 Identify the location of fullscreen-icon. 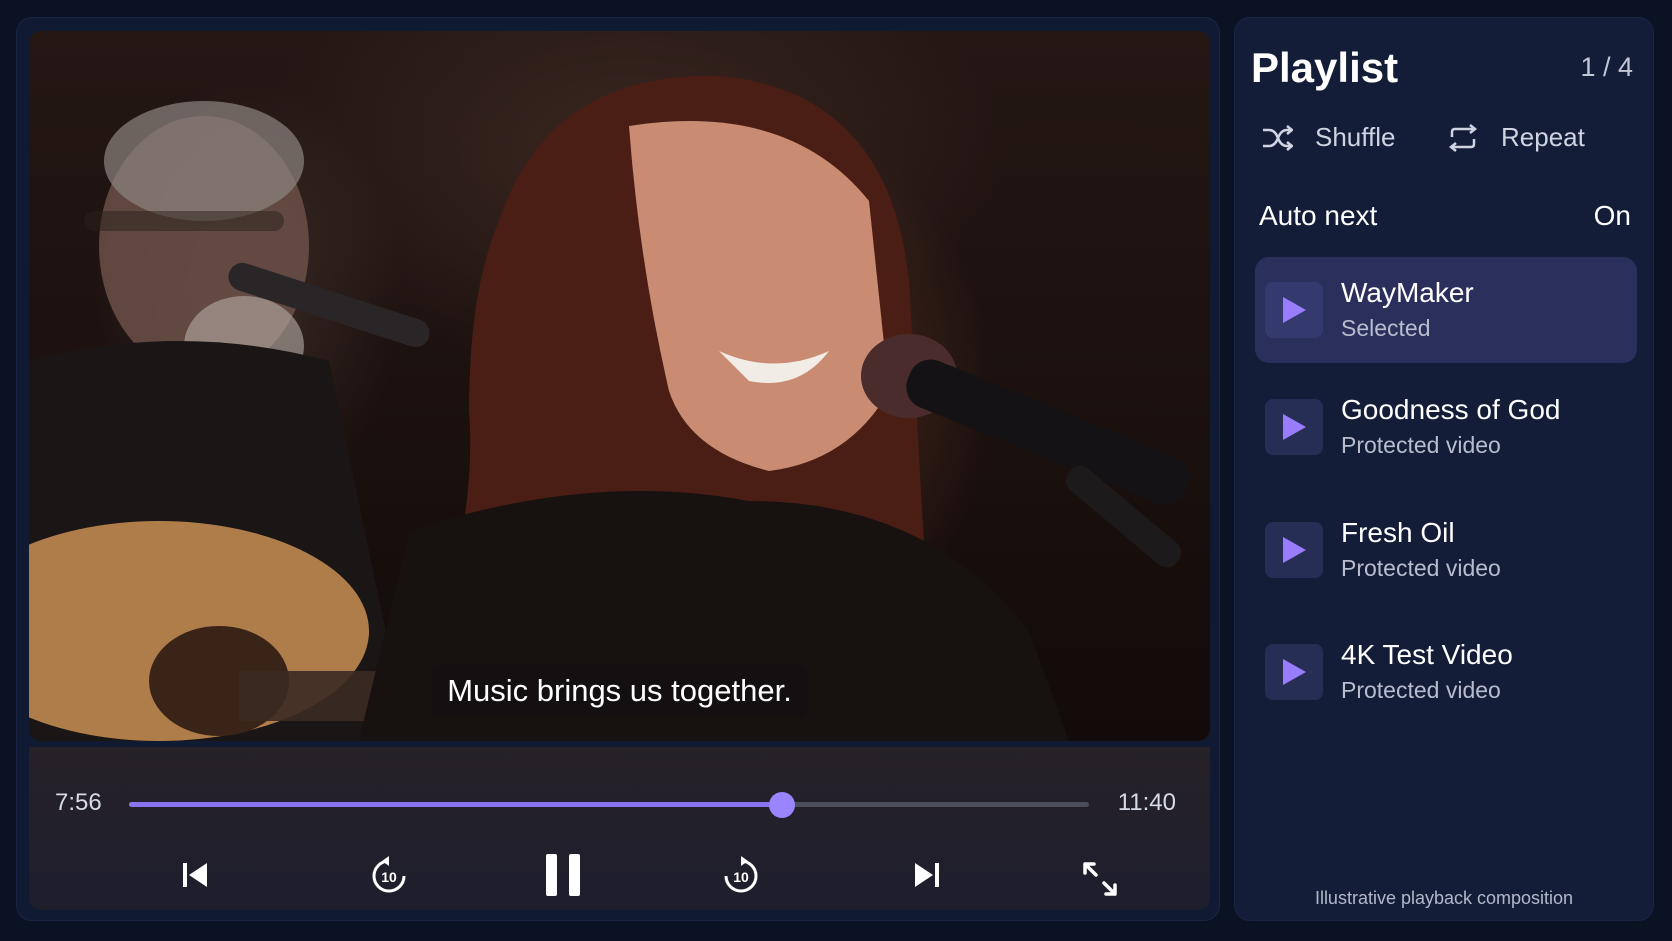
(1100, 879).